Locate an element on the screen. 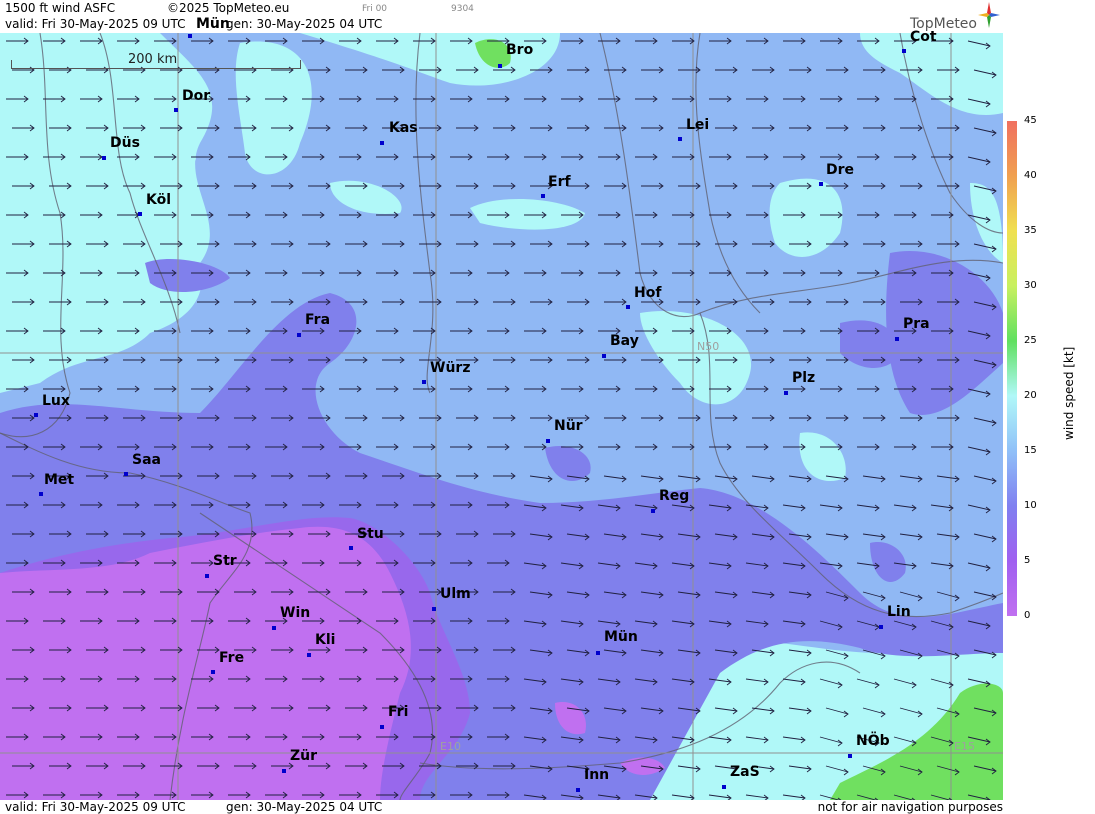  city-label: Würz is located at coordinates (450, 368).